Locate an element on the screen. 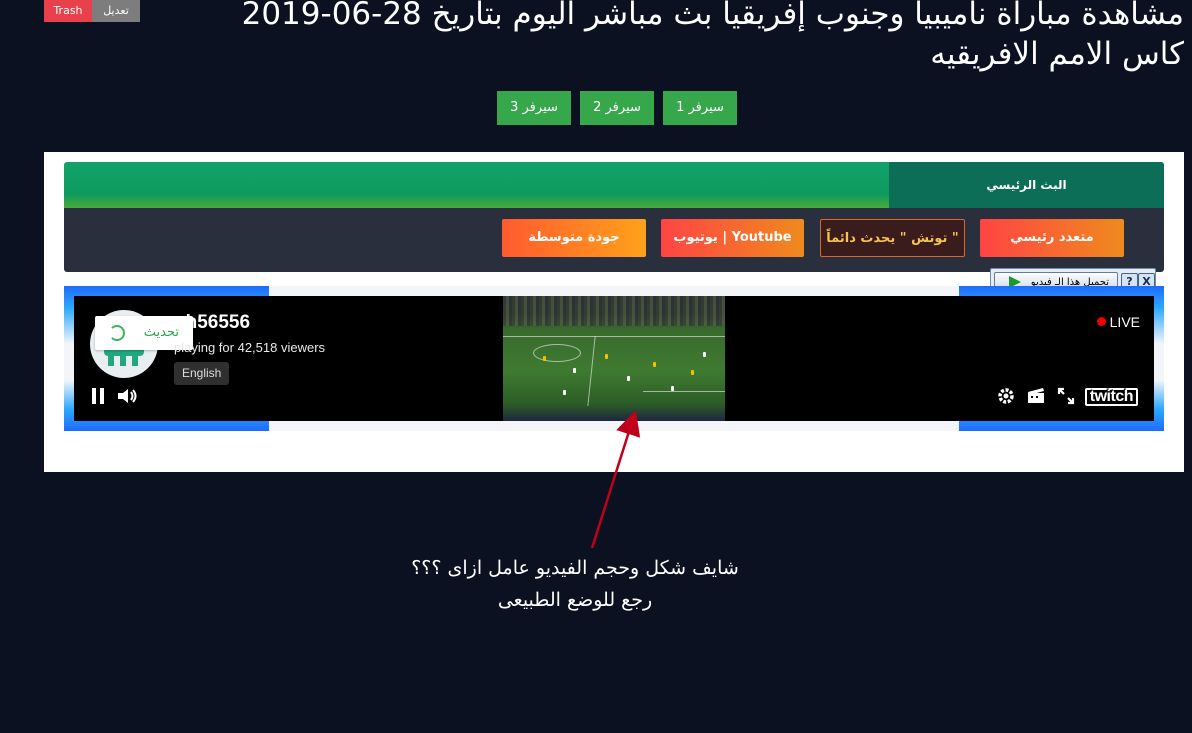 The image size is (1192, 733). annotation-line-1: شايف شكل وحجم الفيديو عامل ازاى ؟؟؟ is located at coordinates (575, 568).